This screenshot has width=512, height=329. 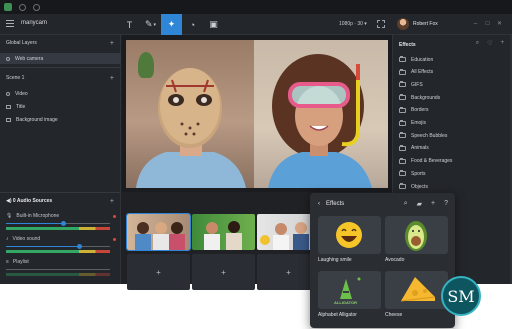 I want to click on resolution-select: 1080p · 30 ▾, so click(x=353, y=24).